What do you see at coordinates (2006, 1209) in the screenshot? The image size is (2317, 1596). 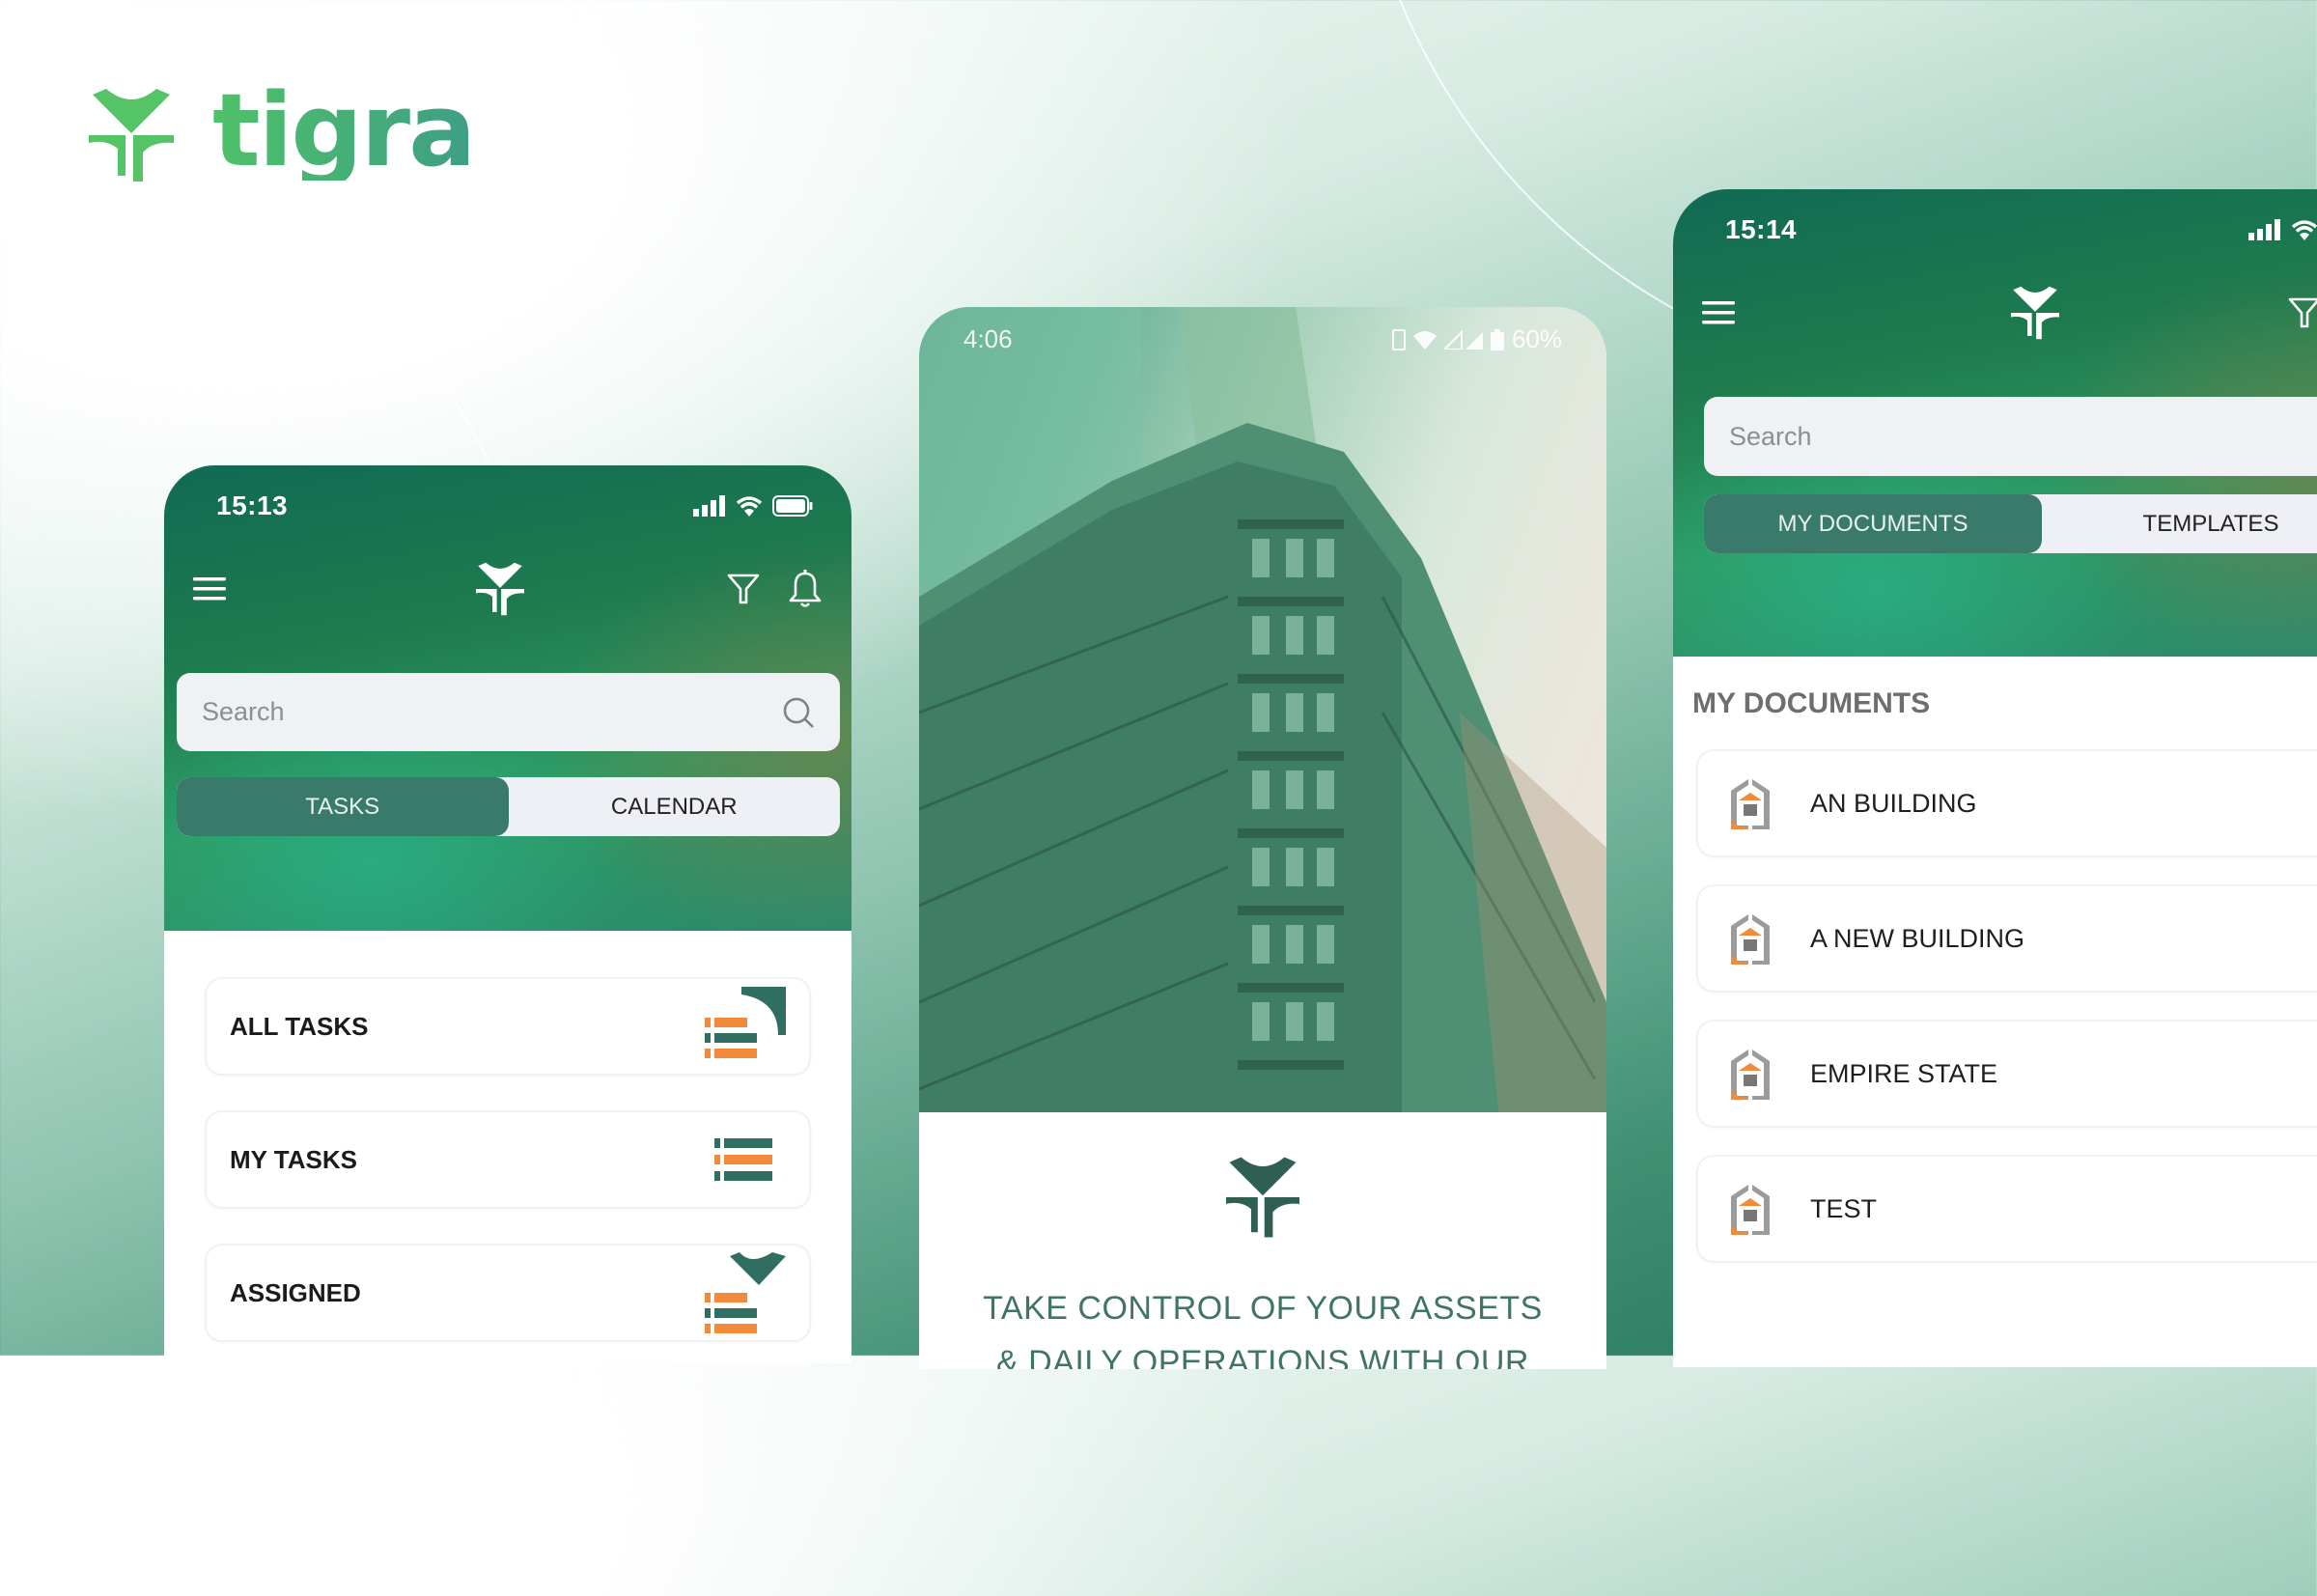 I see `document-item: TEST •••` at bounding box center [2006, 1209].